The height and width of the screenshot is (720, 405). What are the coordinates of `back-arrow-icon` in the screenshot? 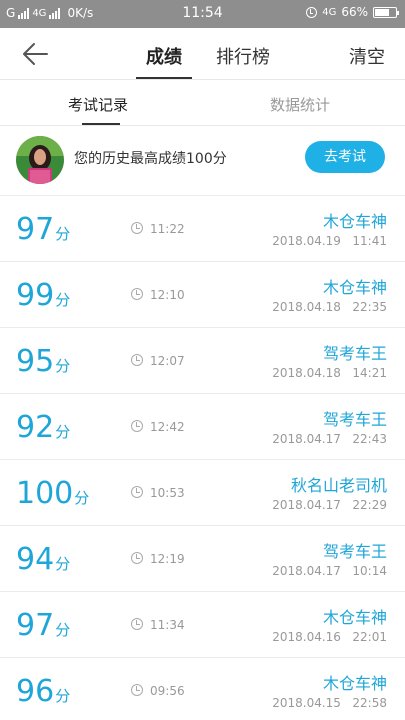 It's located at (35, 54).